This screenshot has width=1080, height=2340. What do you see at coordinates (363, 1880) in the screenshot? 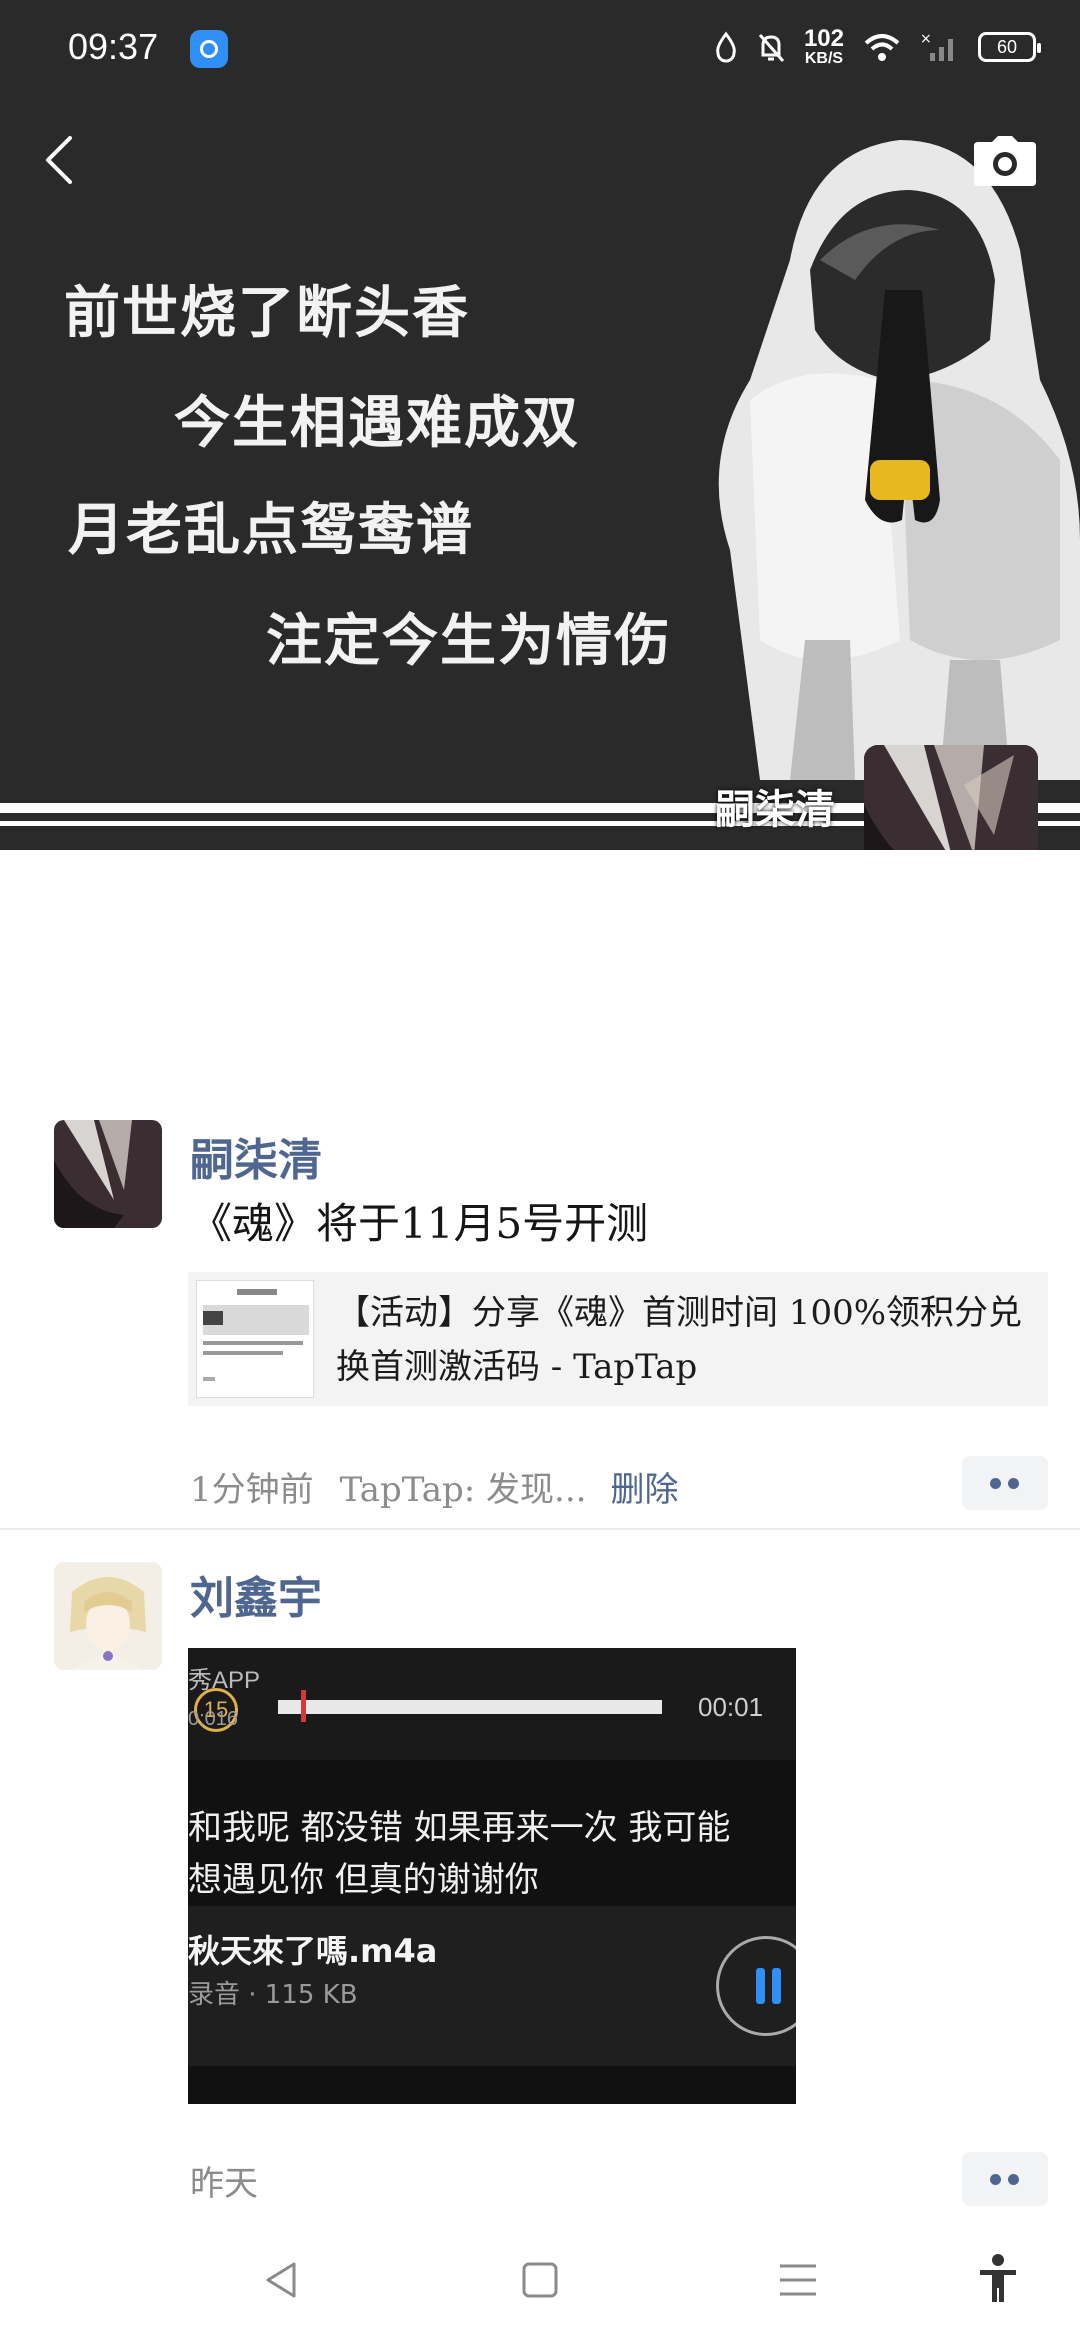
I see `video-lyric-line: 想遇见你 但真的谢谢你` at bounding box center [363, 1880].